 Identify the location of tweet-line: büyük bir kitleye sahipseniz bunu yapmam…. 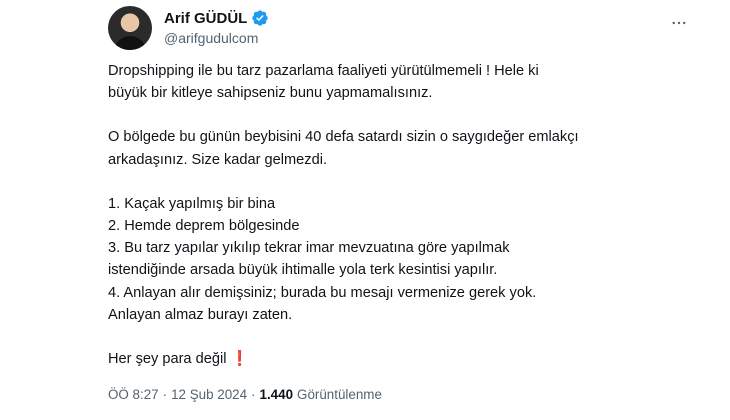
(270, 93).